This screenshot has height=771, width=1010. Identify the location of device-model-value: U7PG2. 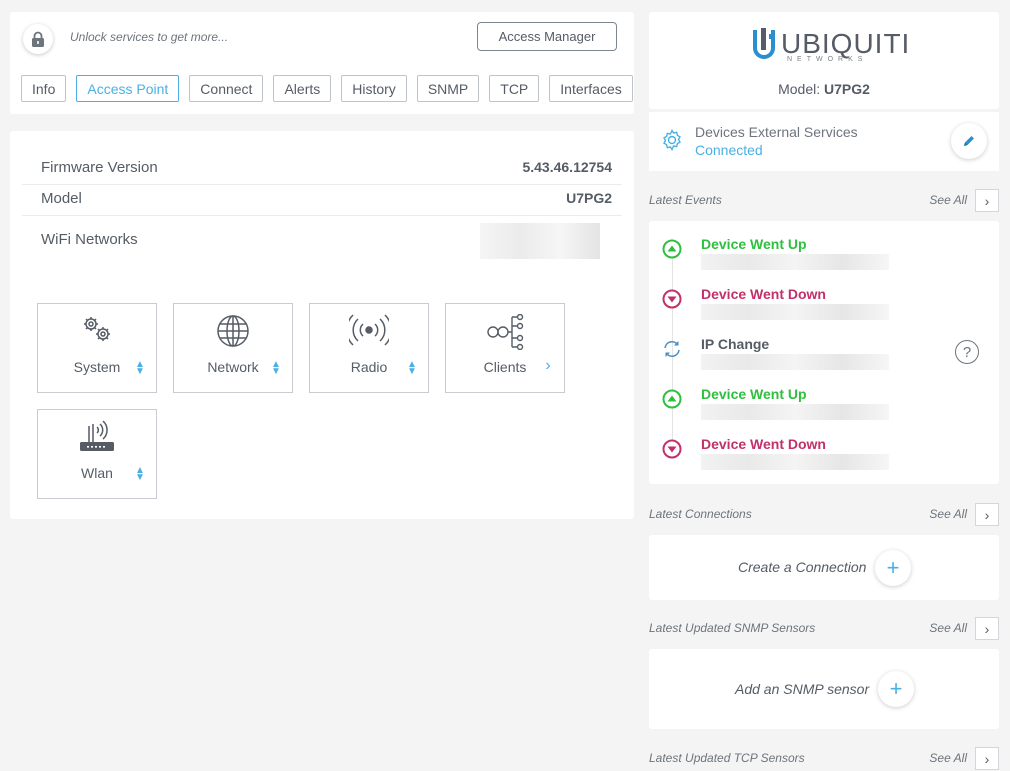
(847, 89).